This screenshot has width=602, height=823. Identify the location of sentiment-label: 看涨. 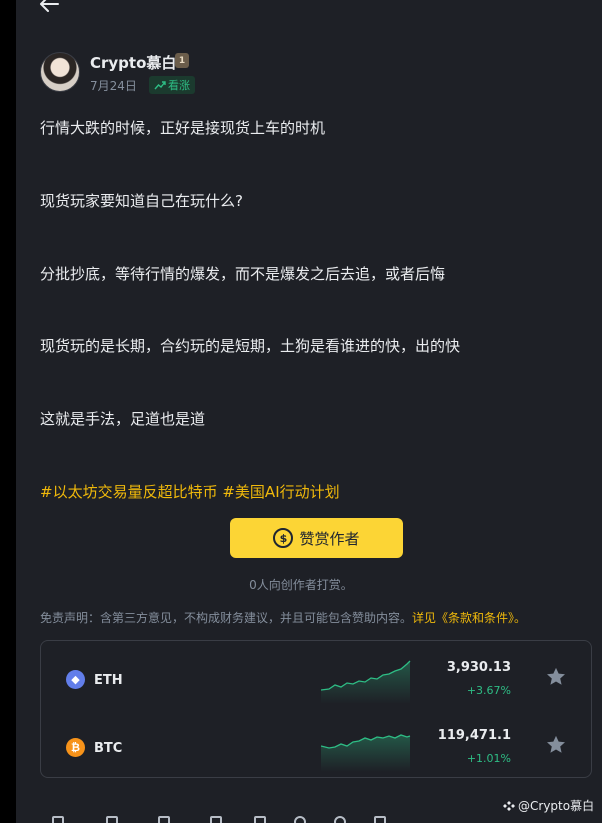
(179, 85).